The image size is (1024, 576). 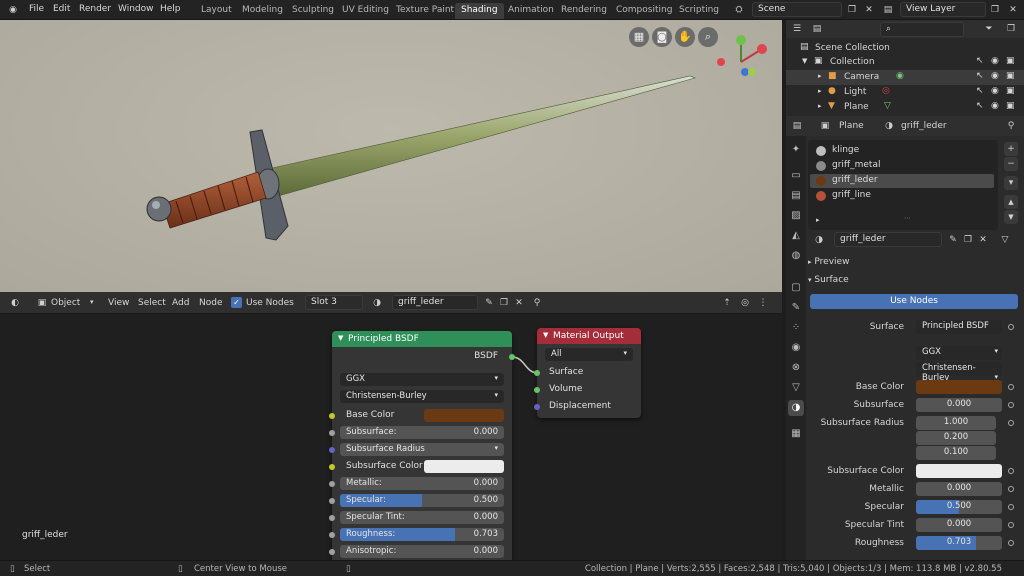 I want to click on tab-layout: Layout, so click(x=216, y=11).